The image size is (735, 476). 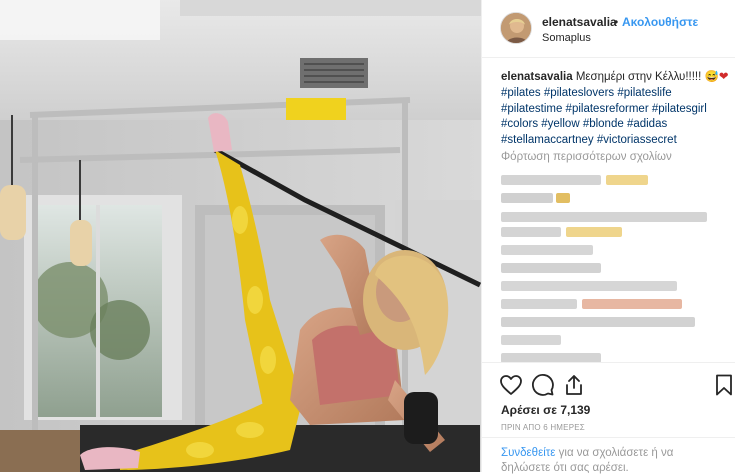 I want to click on hashtags-line-3: #colors #yellow #blonde #adidas, so click(x=584, y=124).